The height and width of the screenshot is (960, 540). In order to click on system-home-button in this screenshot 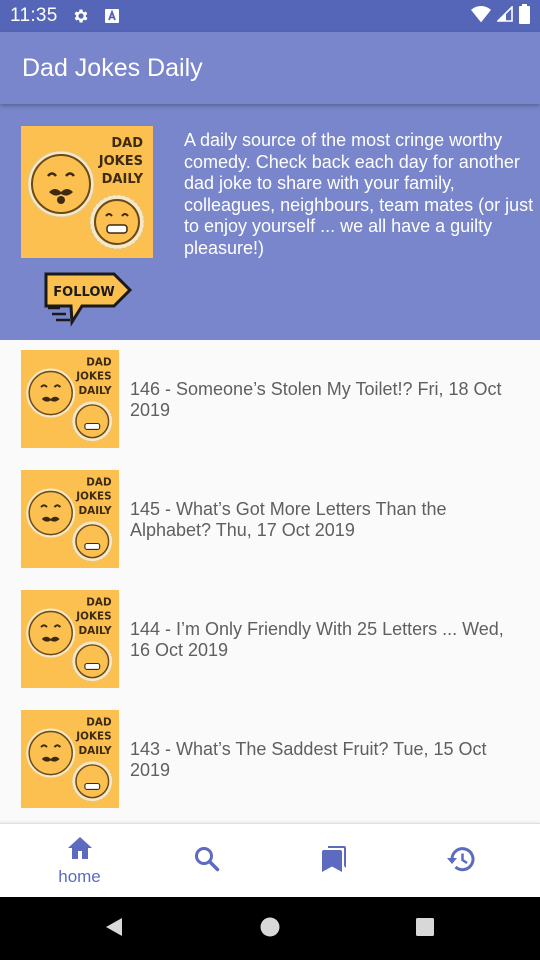, I will do `click(270, 929)`.